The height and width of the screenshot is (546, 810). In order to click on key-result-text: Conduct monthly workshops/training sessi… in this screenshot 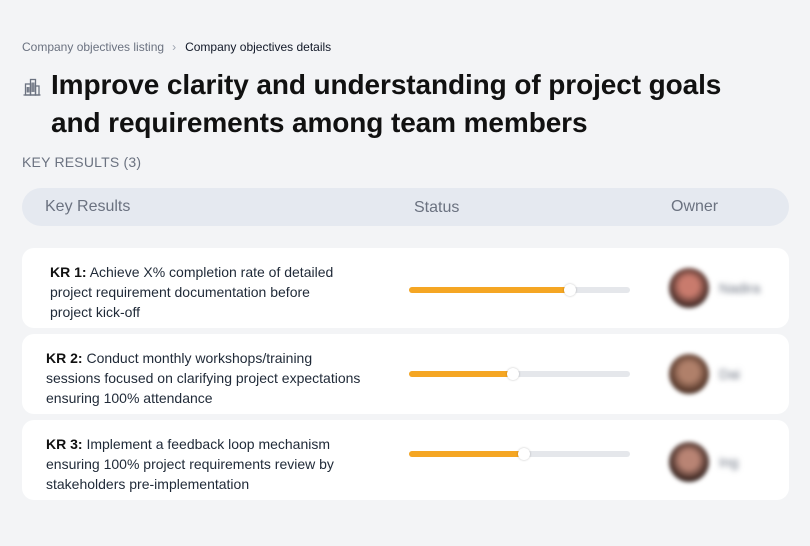, I will do `click(203, 378)`.